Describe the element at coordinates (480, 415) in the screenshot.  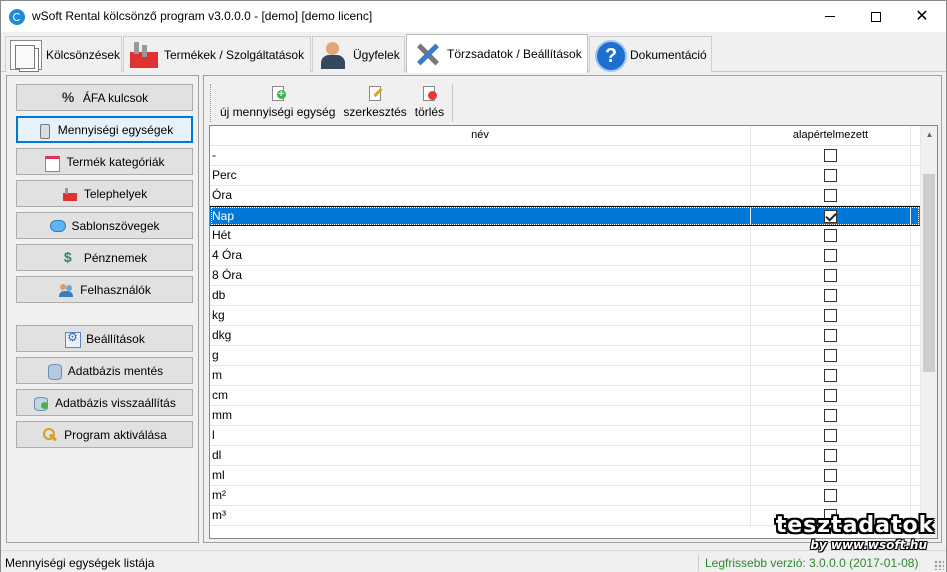
I see `unit-name-cell: mm` at that location.